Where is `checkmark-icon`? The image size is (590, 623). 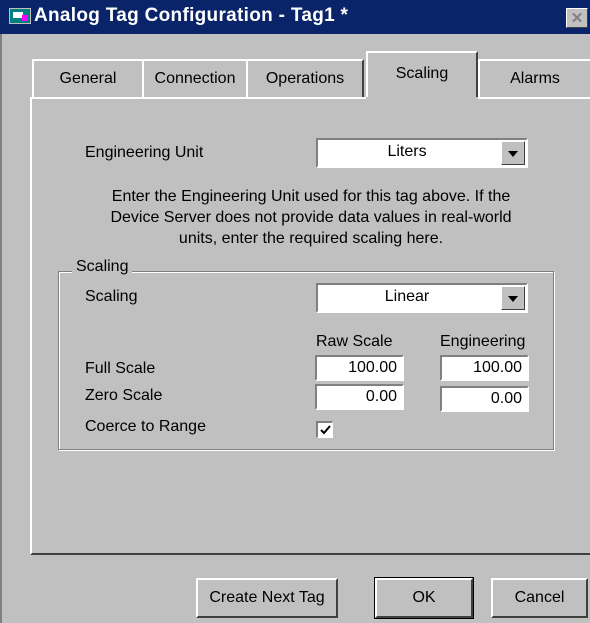
checkmark-icon is located at coordinates (325, 430).